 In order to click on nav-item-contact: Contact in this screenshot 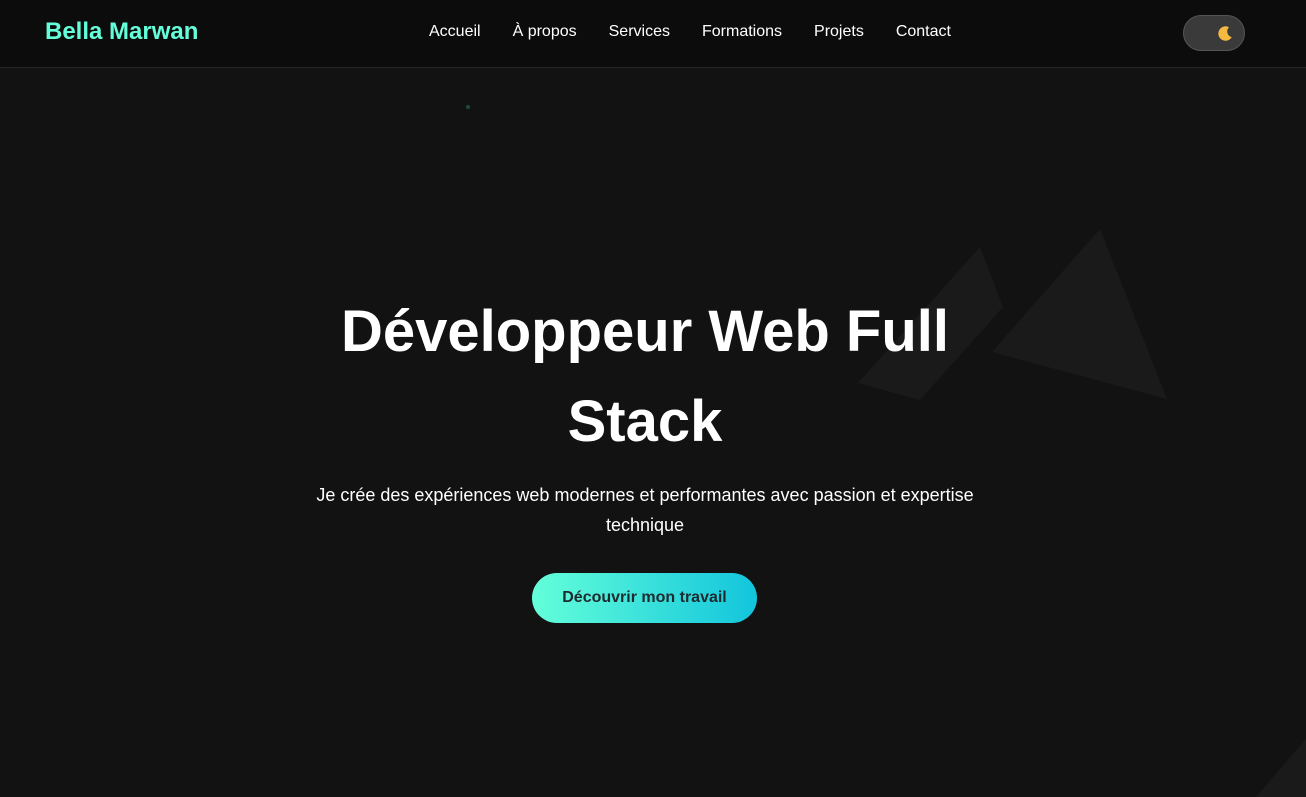, I will do `click(923, 32)`.